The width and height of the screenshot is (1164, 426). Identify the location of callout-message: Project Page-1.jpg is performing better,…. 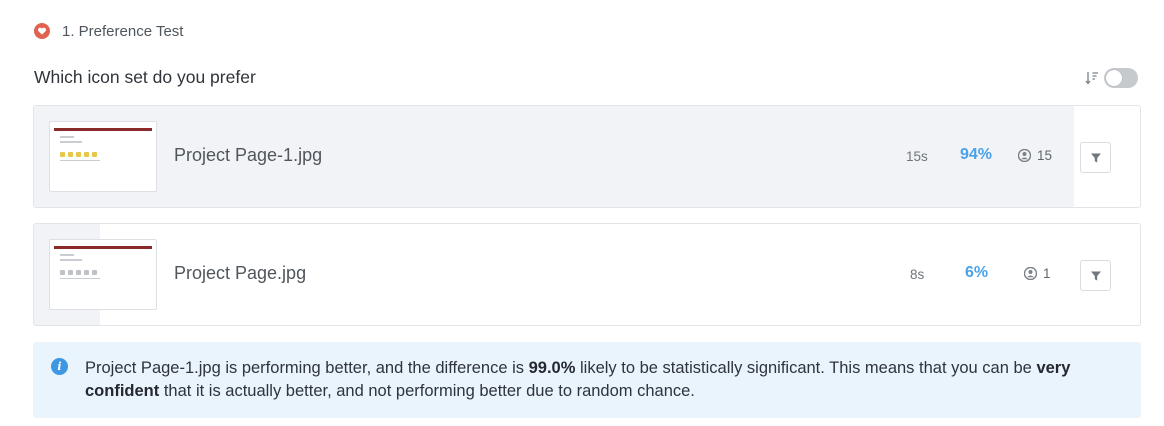
(605, 380).